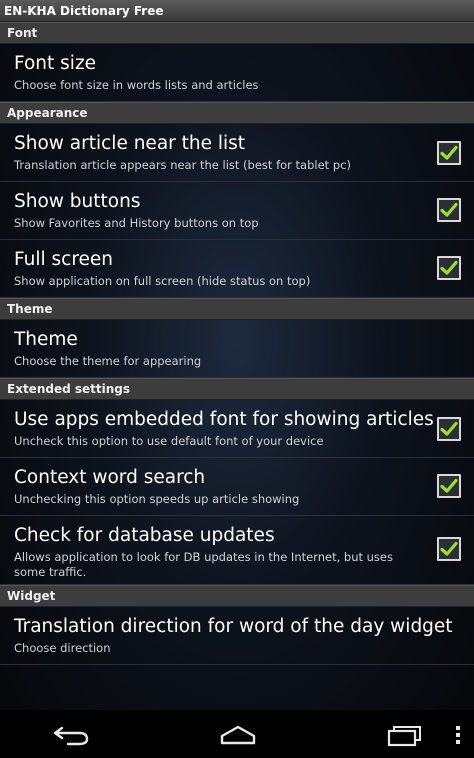 The image size is (474, 758). I want to click on system-navigation-bar, so click(237, 734).